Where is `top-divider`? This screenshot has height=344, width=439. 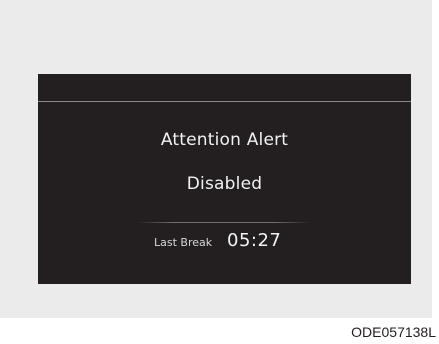
top-divider is located at coordinates (224, 101).